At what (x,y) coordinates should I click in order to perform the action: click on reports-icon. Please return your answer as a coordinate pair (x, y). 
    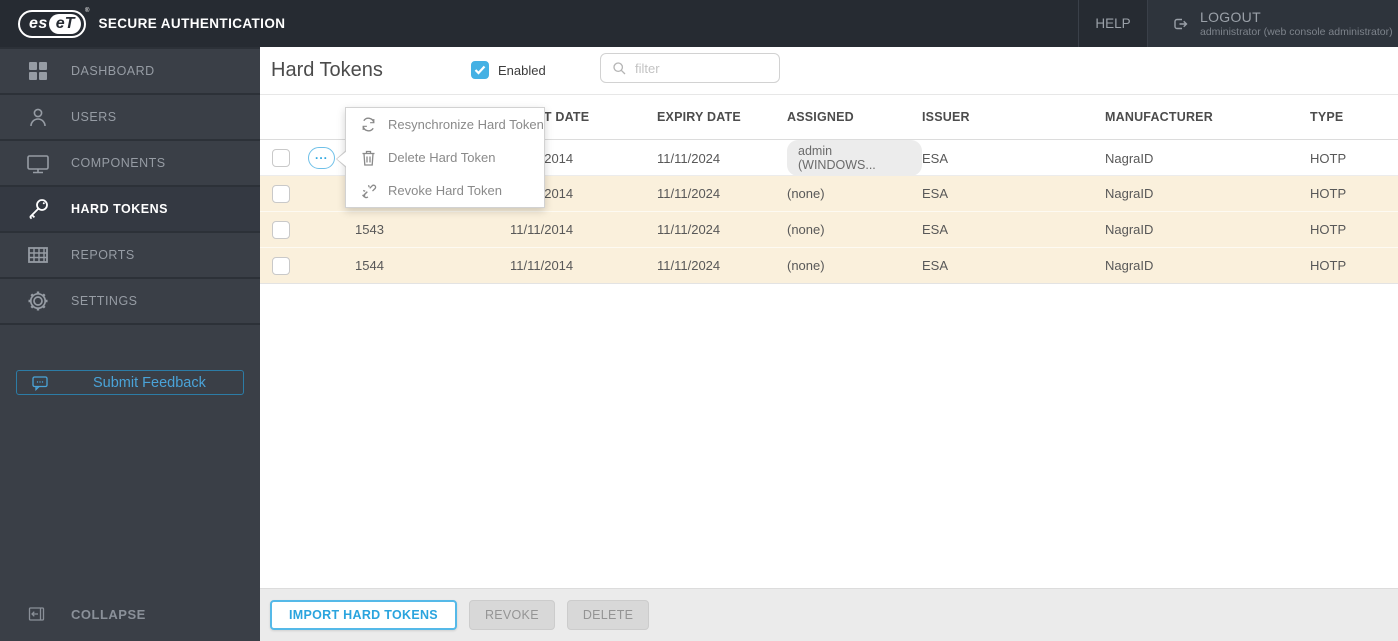
    Looking at the image, I should click on (38, 255).